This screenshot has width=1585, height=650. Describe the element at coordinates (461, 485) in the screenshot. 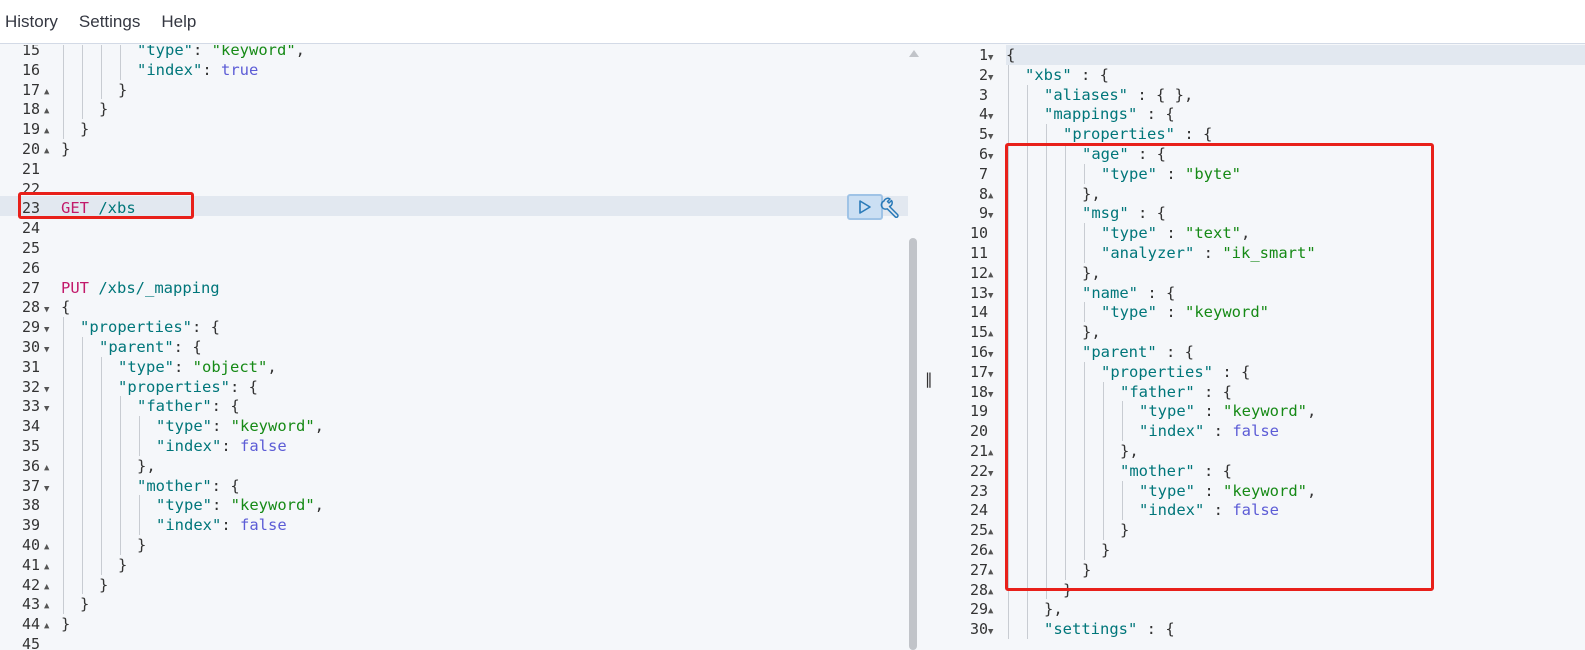

I see `code-line: 37 ▼ "mother": {` at that location.